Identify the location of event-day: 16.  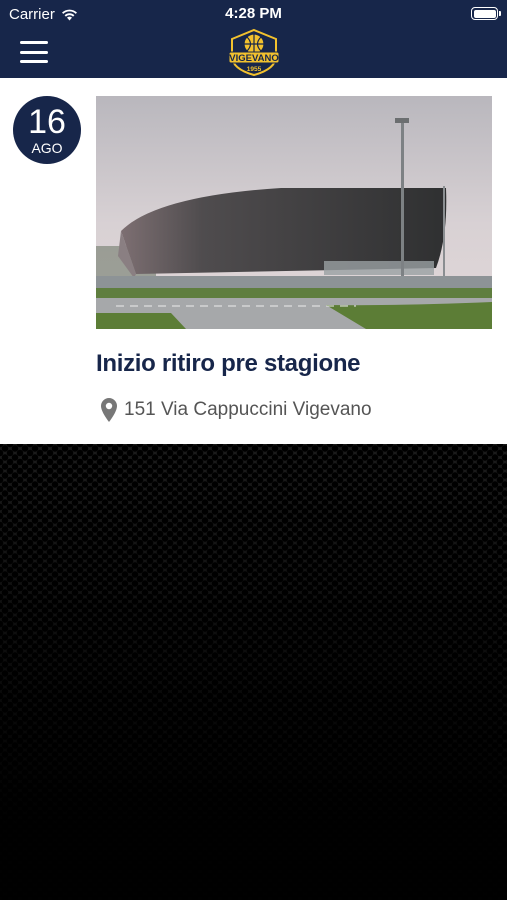
(47, 122).